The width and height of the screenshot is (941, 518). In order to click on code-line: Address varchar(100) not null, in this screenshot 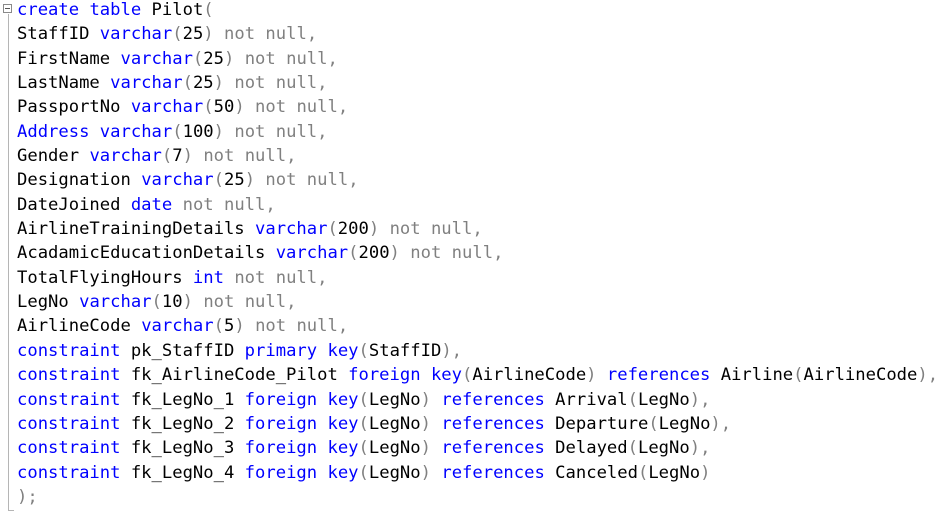, I will do `click(479, 134)`.